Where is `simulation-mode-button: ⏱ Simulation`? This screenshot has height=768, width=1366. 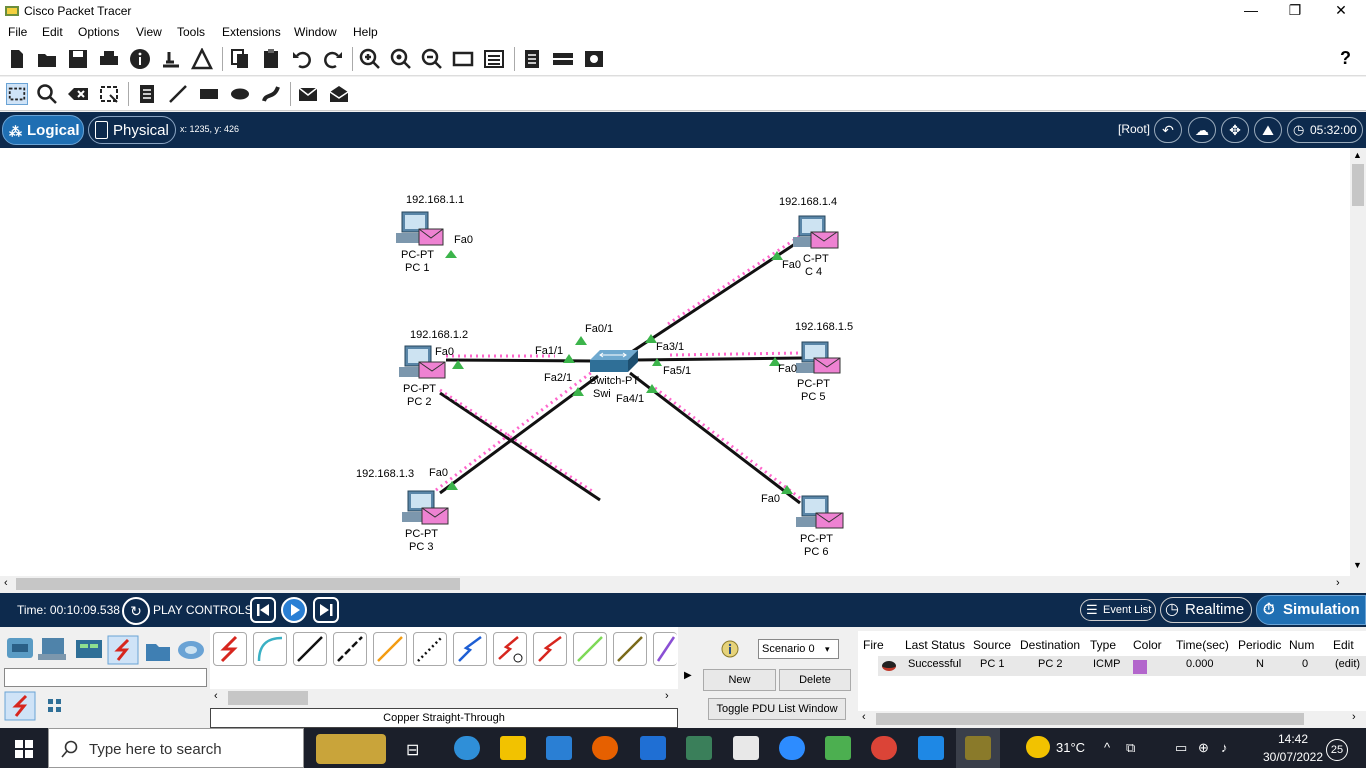
simulation-mode-button: ⏱ Simulation is located at coordinates (1311, 610).